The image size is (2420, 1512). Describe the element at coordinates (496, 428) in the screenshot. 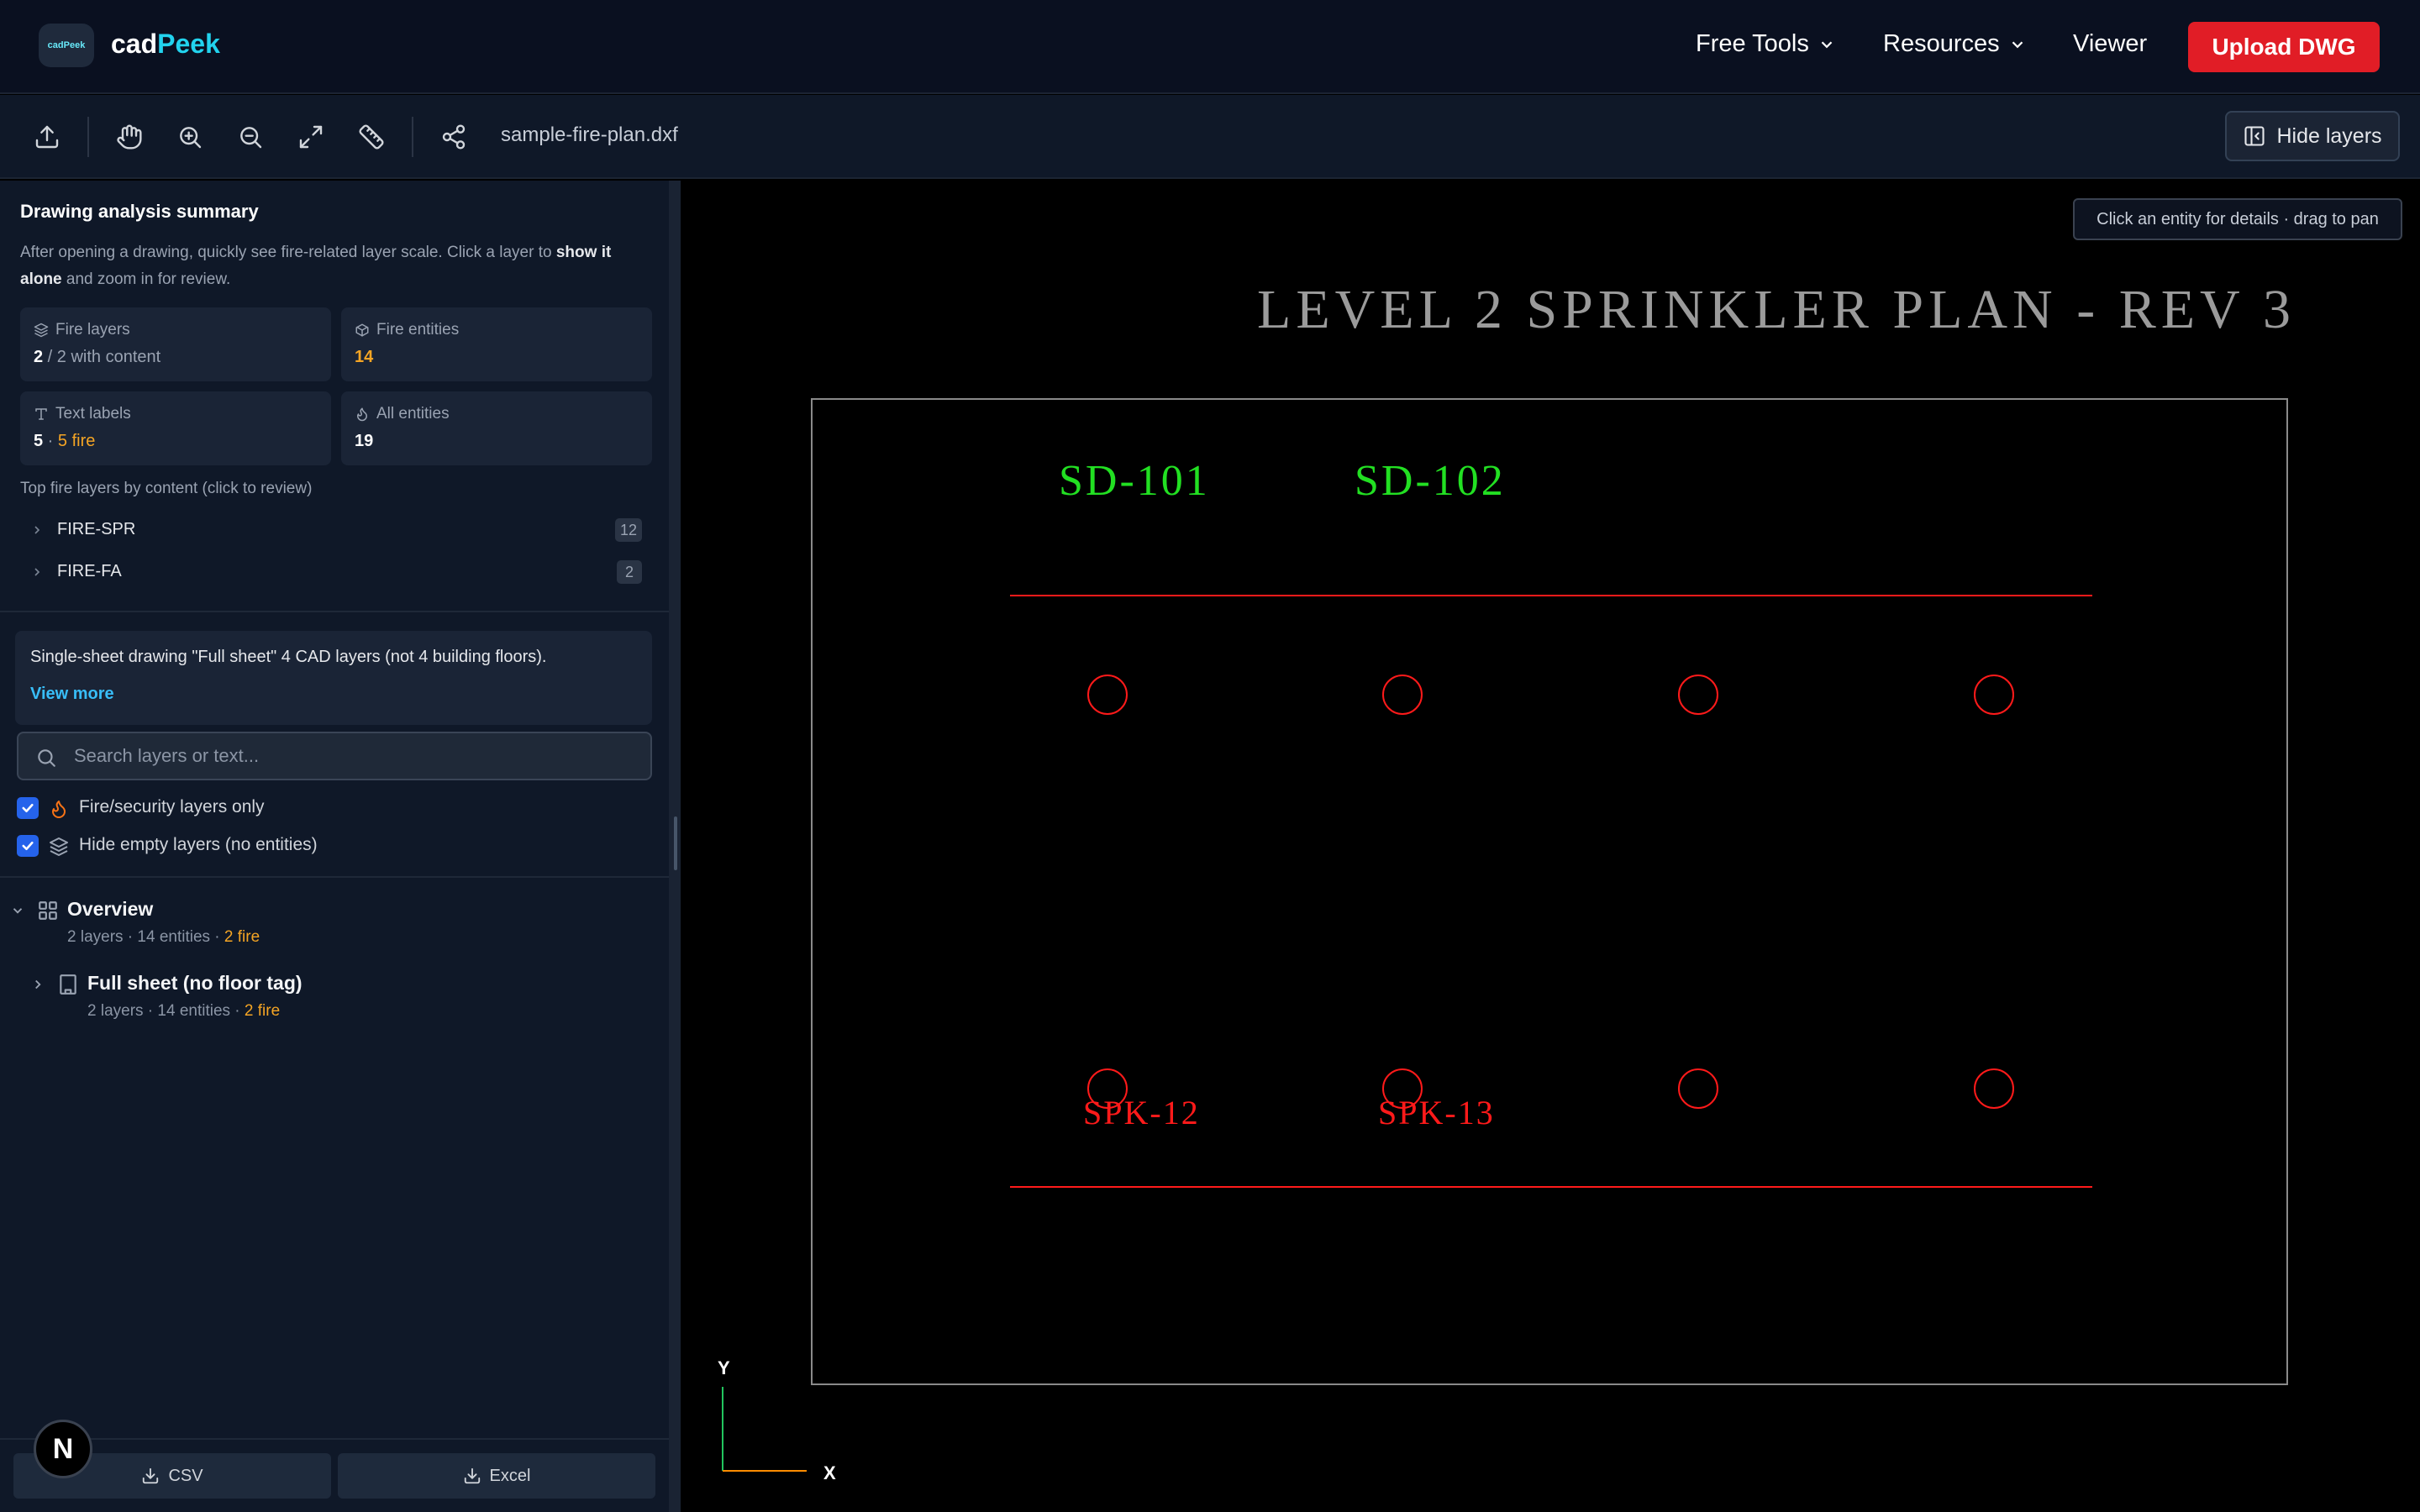

I see `all-entities-card: All entities 19` at that location.